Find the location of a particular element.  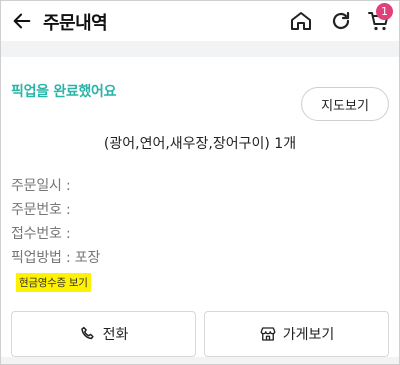

order-number-label: 주문번호 : is located at coordinates (41, 210).